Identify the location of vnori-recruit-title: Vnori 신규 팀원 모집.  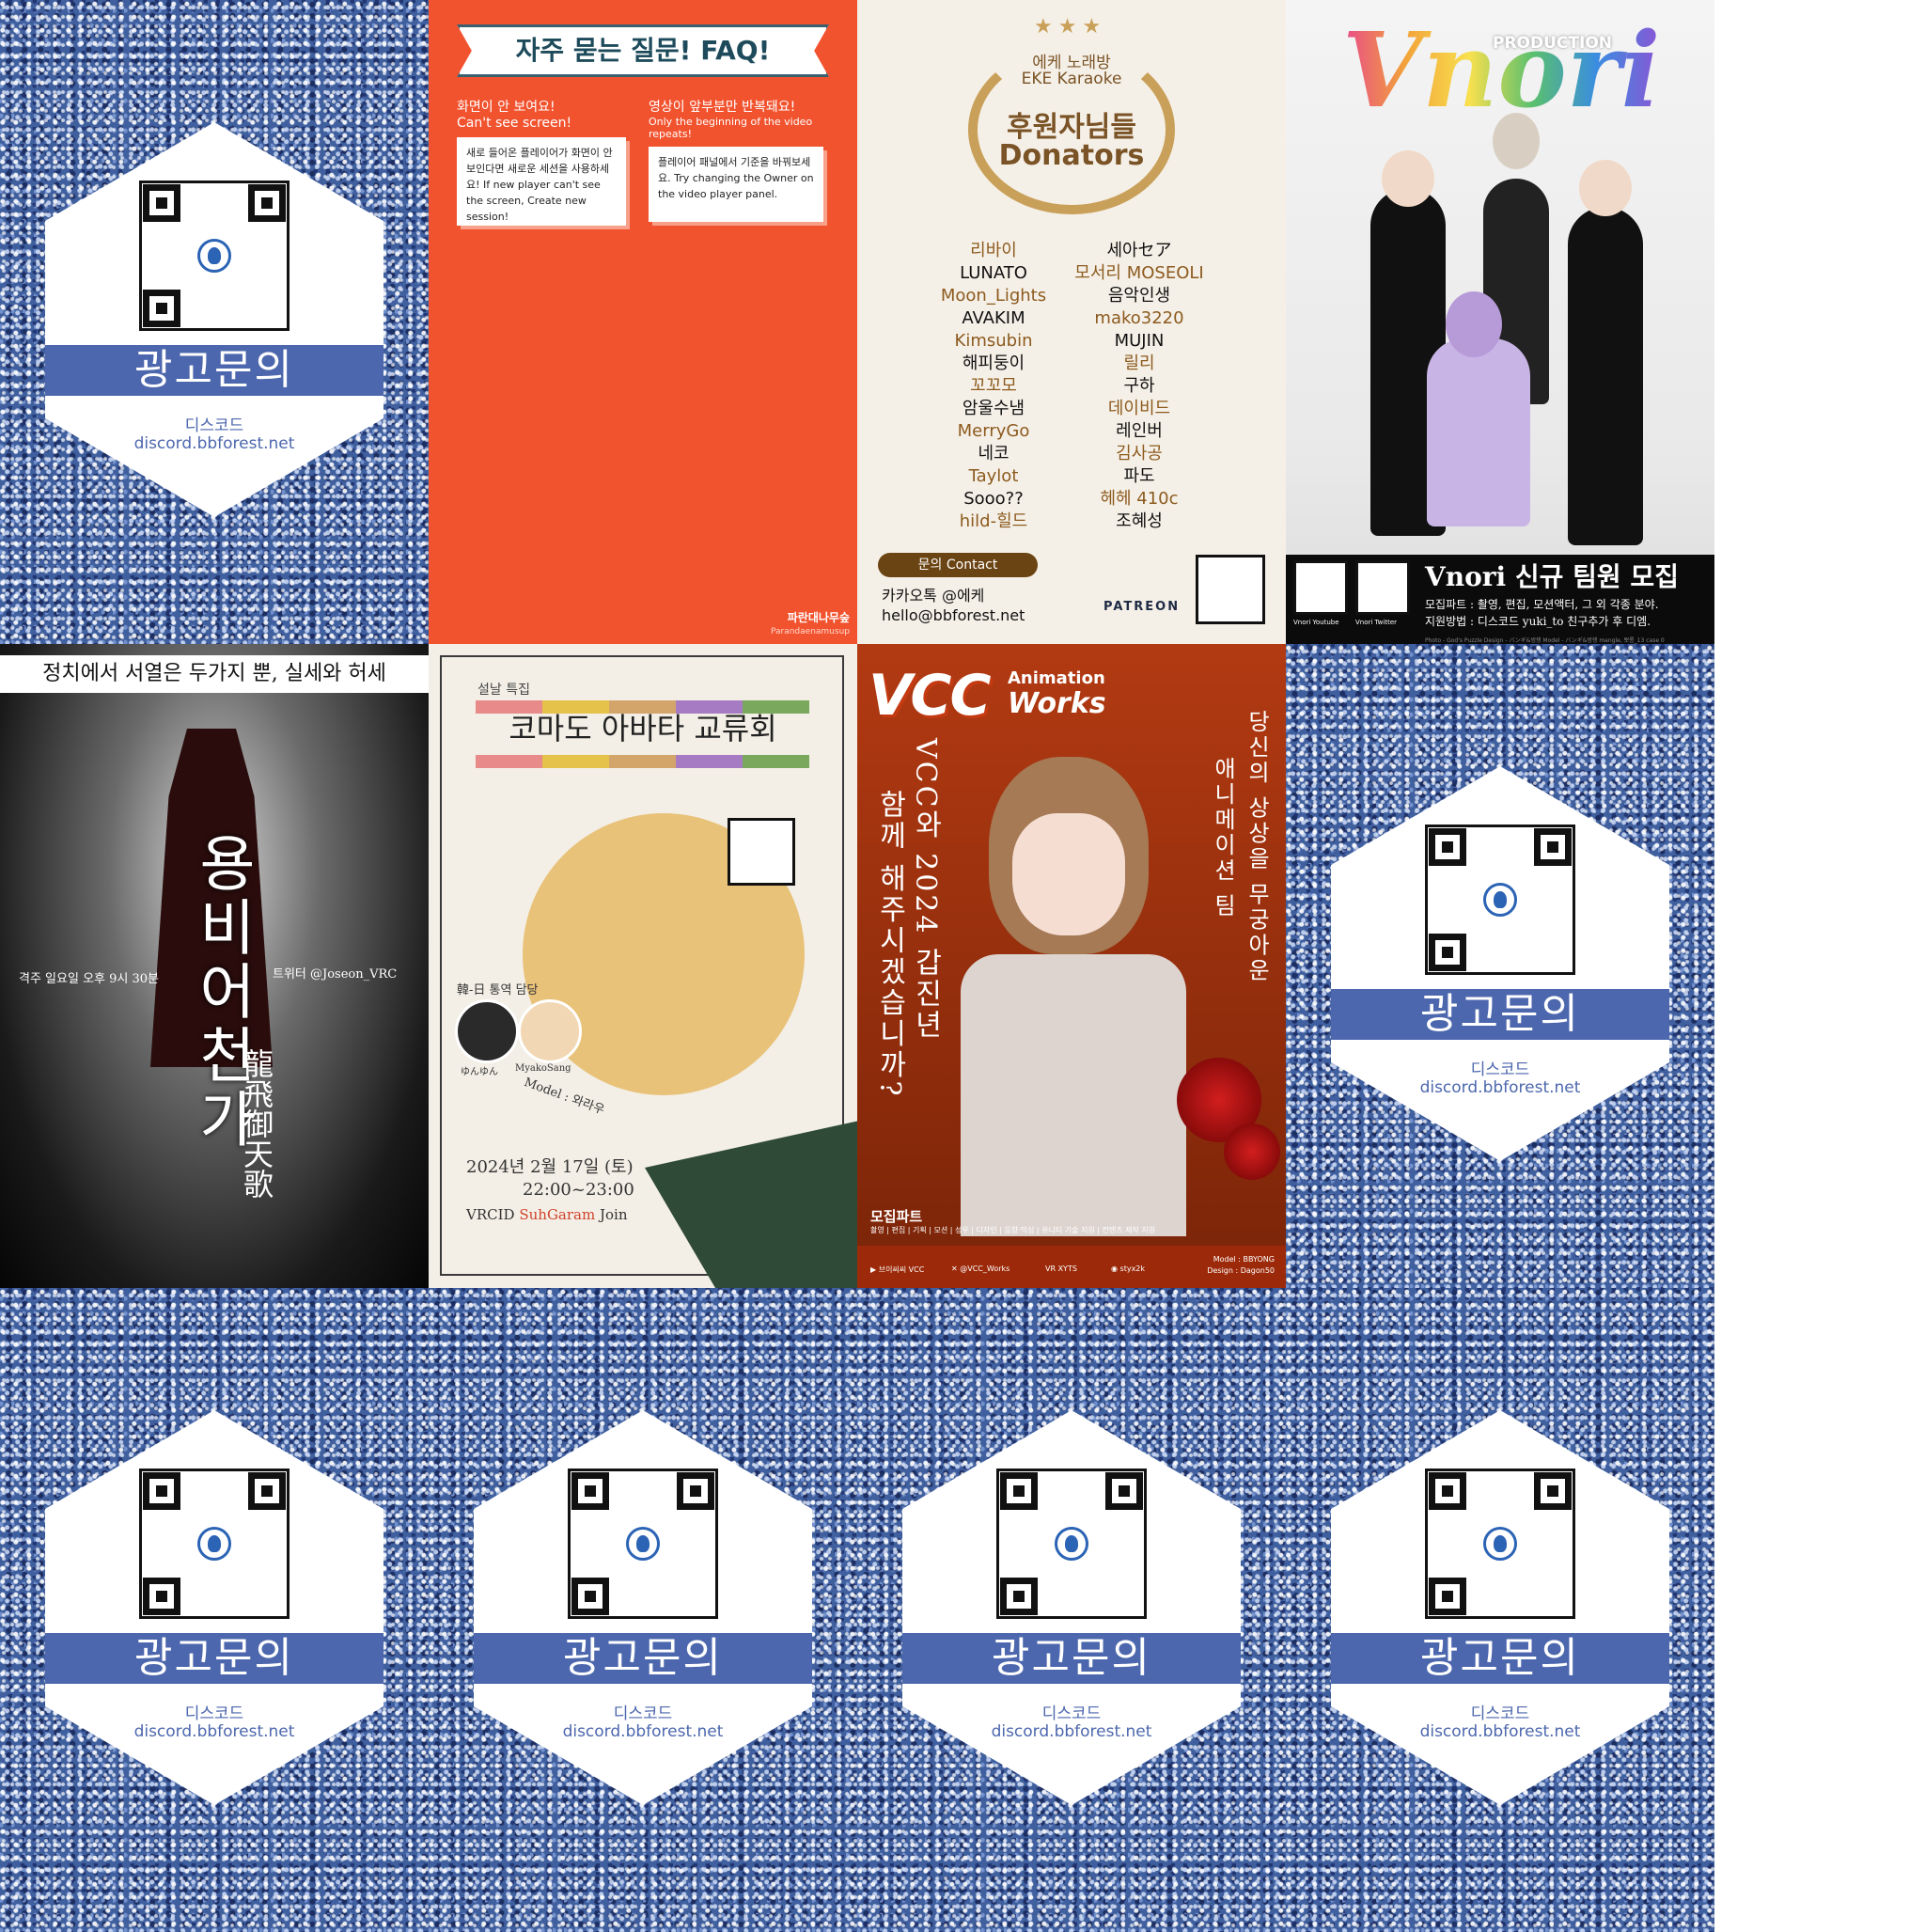
(1552, 577).